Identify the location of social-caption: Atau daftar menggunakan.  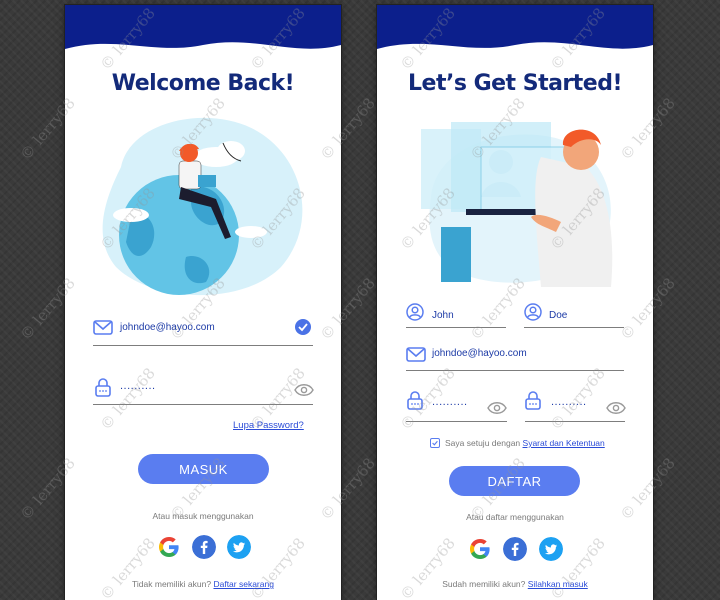
(515, 517).